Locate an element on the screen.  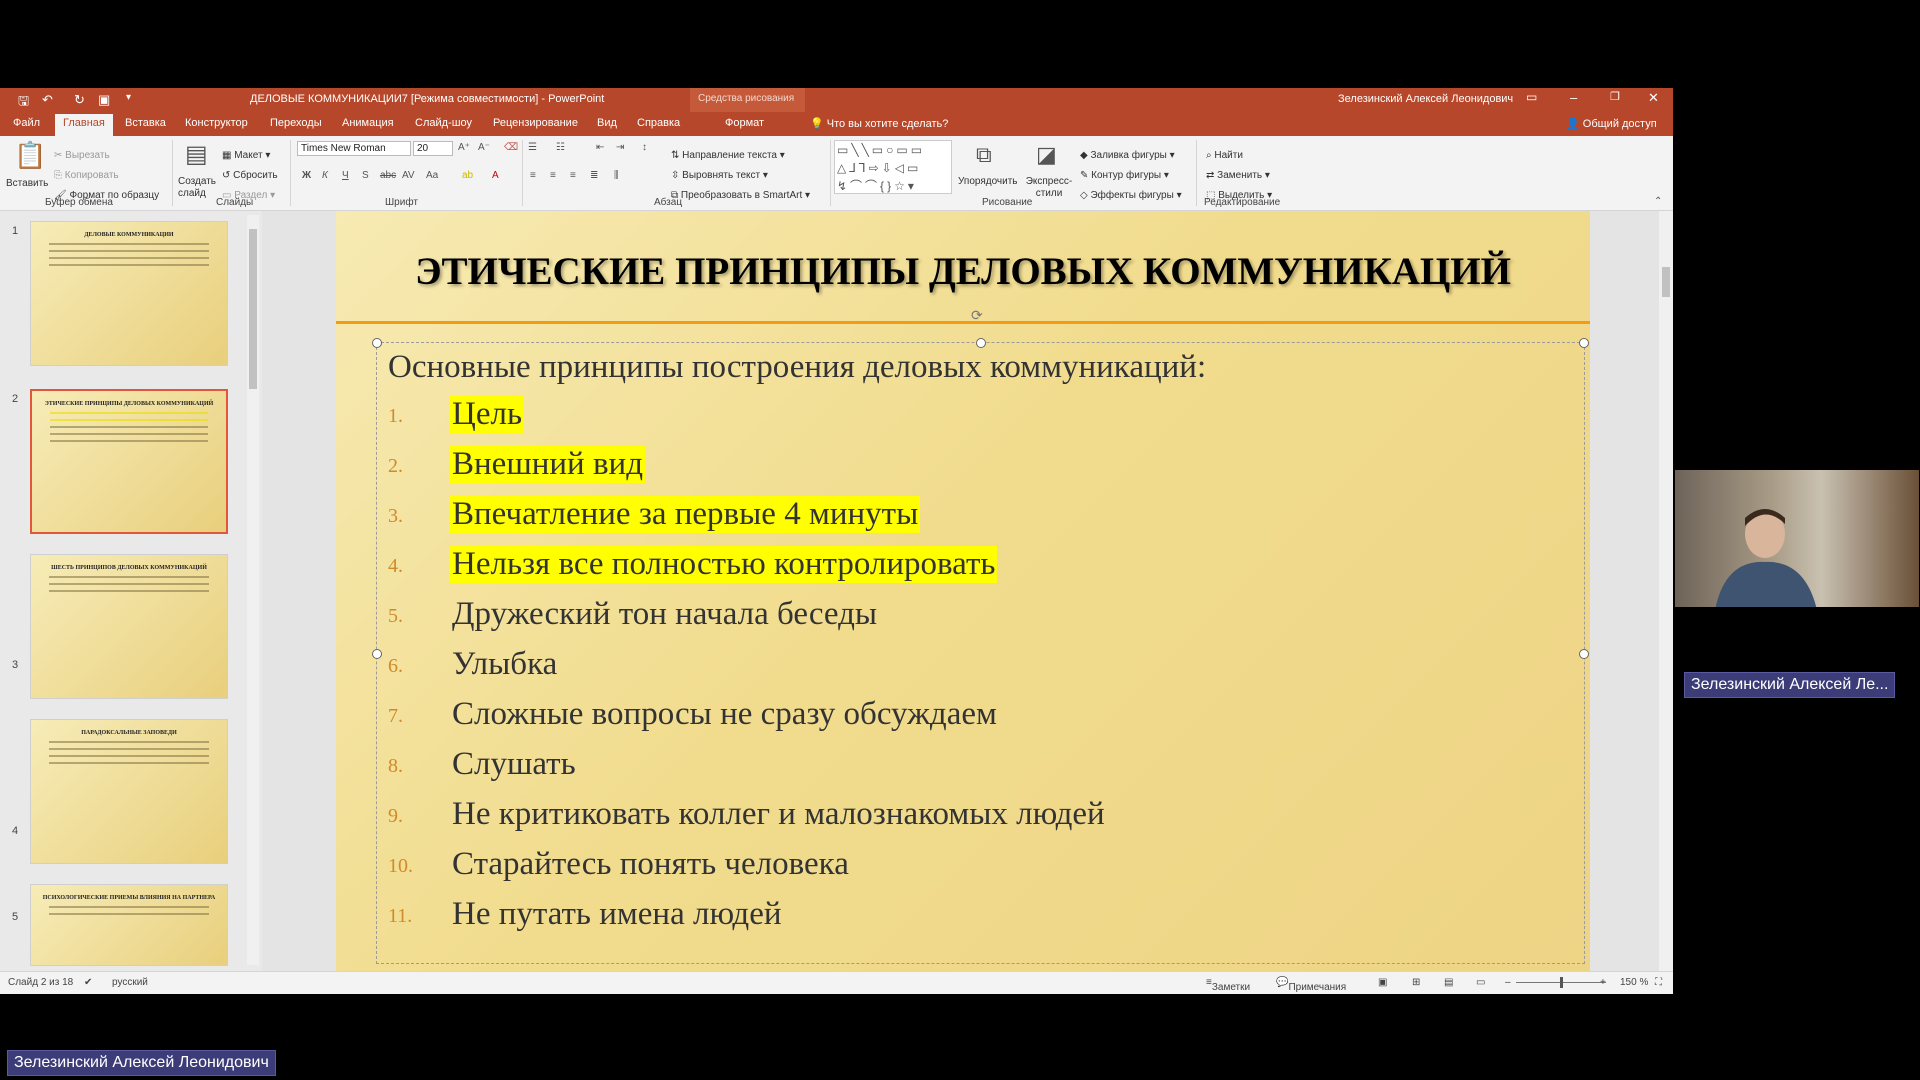
present-icon: ▣ is located at coordinates (104, 100).